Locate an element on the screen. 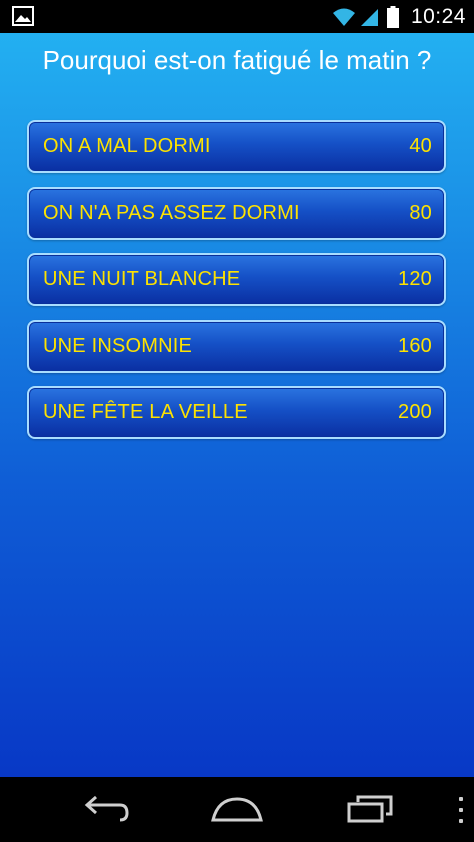  status-bar: 10:24 is located at coordinates (237, 16).